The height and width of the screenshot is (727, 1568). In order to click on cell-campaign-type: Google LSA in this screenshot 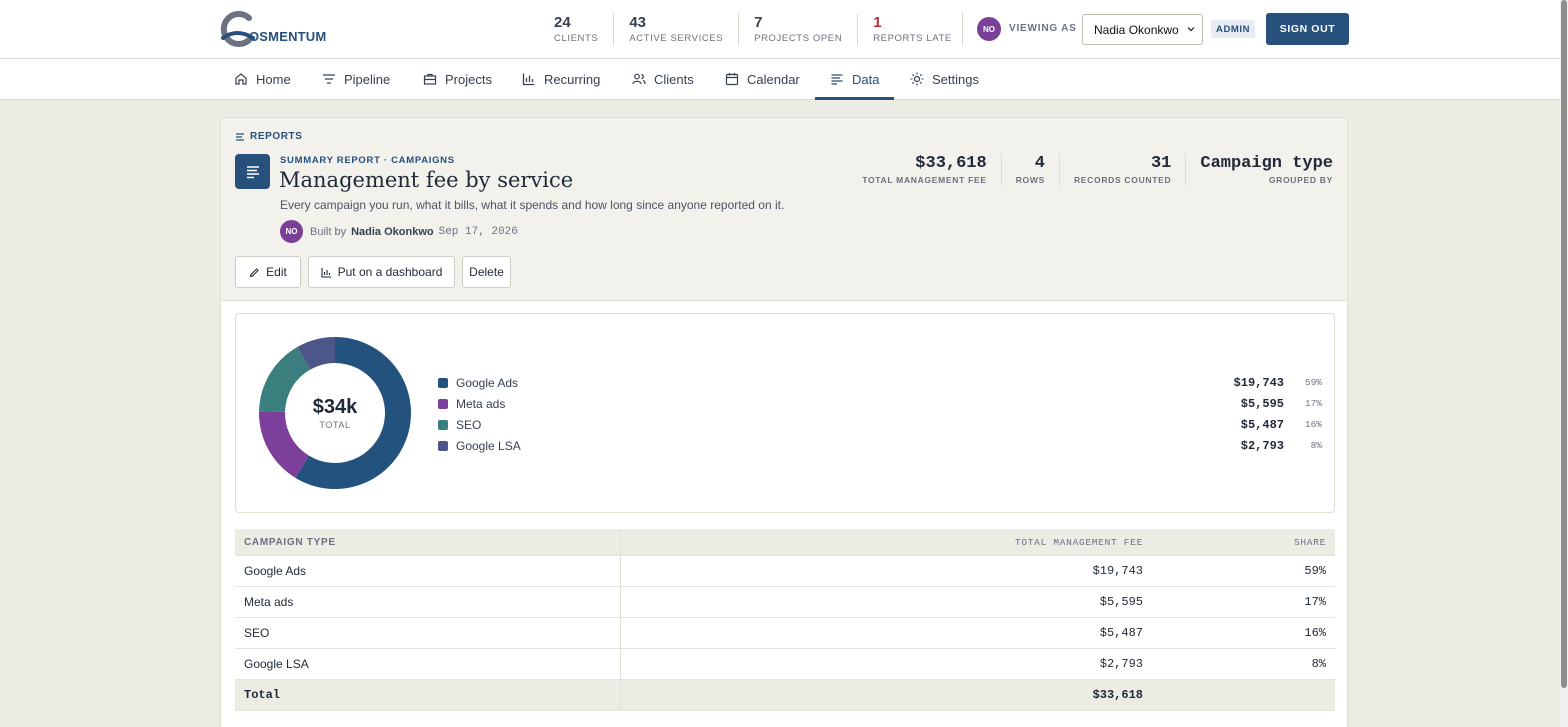, I will do `click(276, 664)`.